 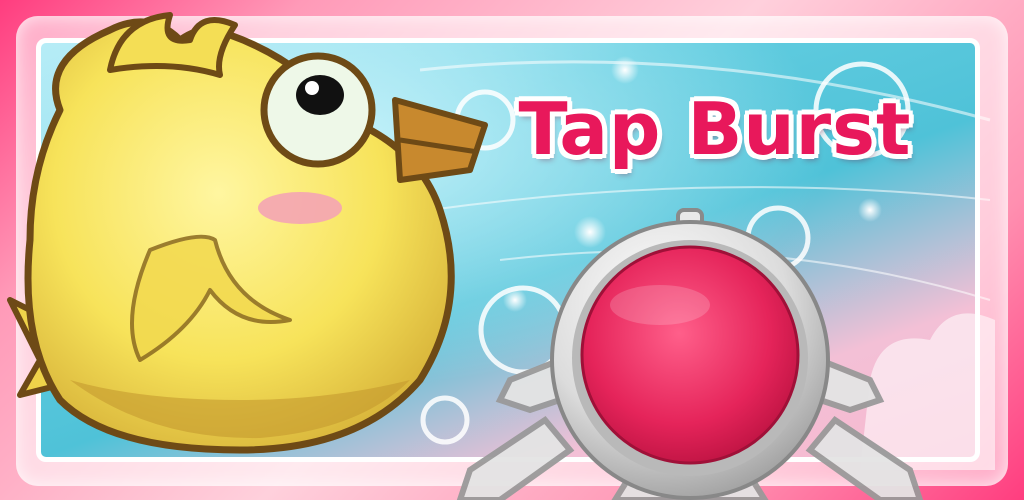 What do you see at coordinates (300, 208) in the screenshot?
I see `bird-cheek` at bounding box center [300, 208].